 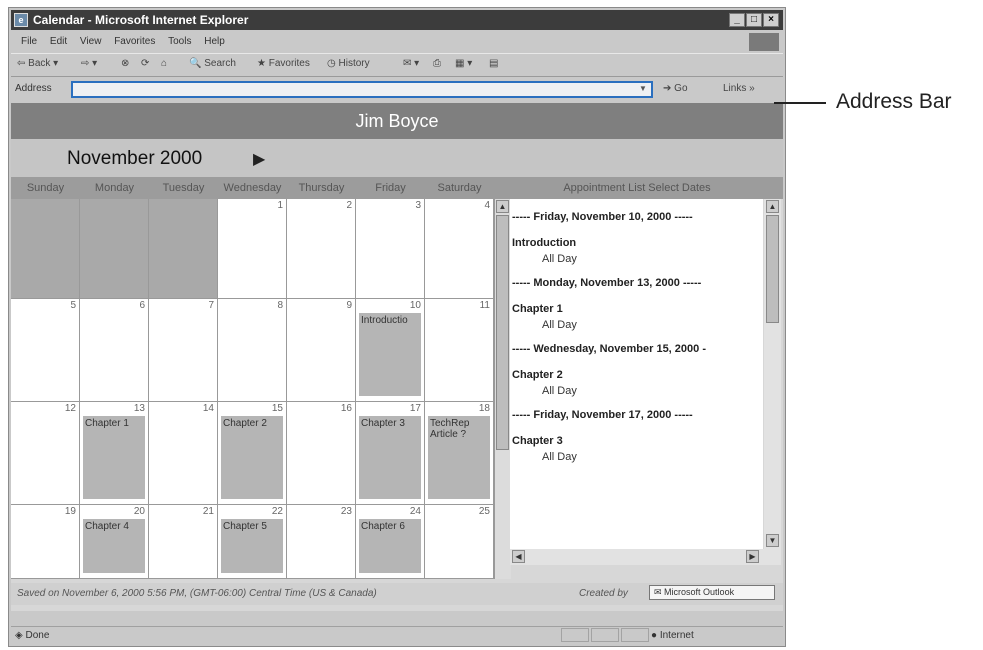 I want to click on home-icon: ⌂, so click(x=164, y=63).